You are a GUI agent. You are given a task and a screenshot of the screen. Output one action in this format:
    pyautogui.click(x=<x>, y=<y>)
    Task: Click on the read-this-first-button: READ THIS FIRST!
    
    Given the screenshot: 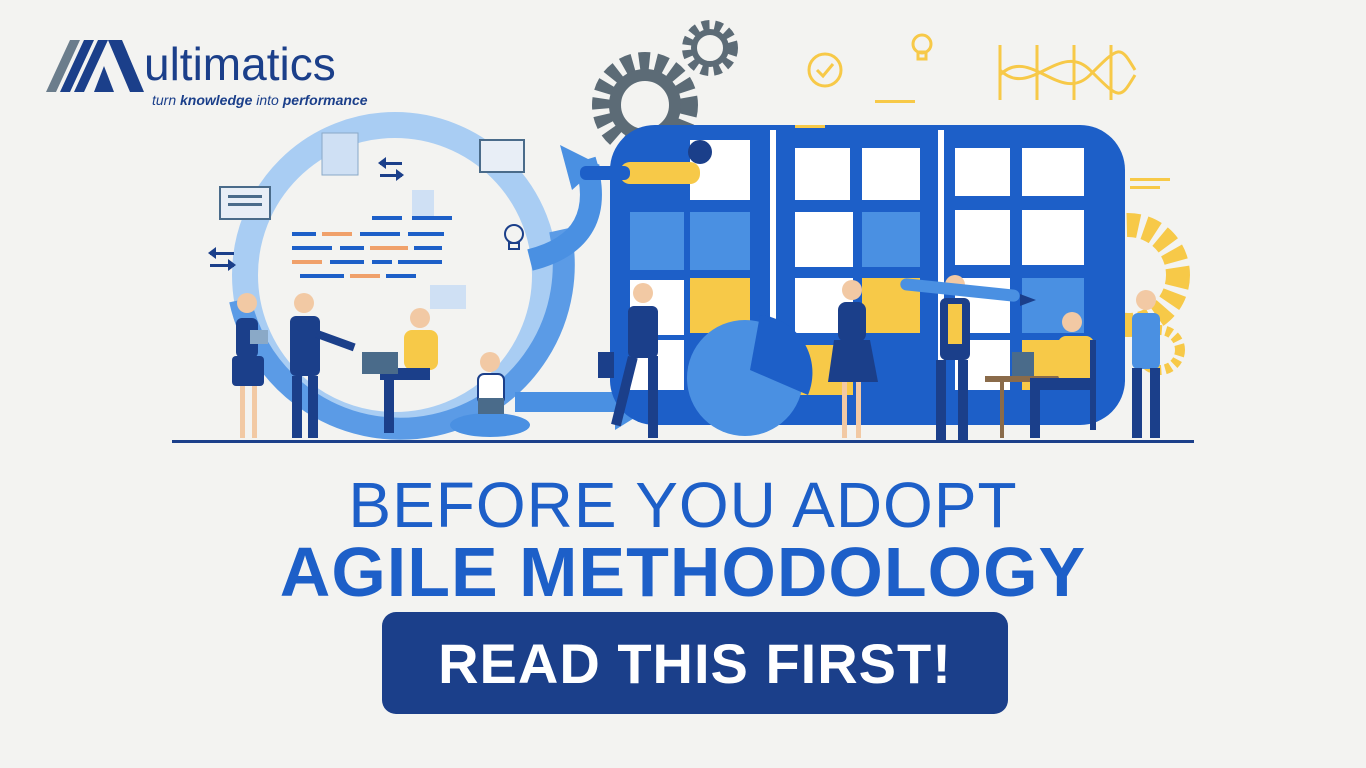 What is the action you would take?
    pyautogui.click(x=695, y=663)
    